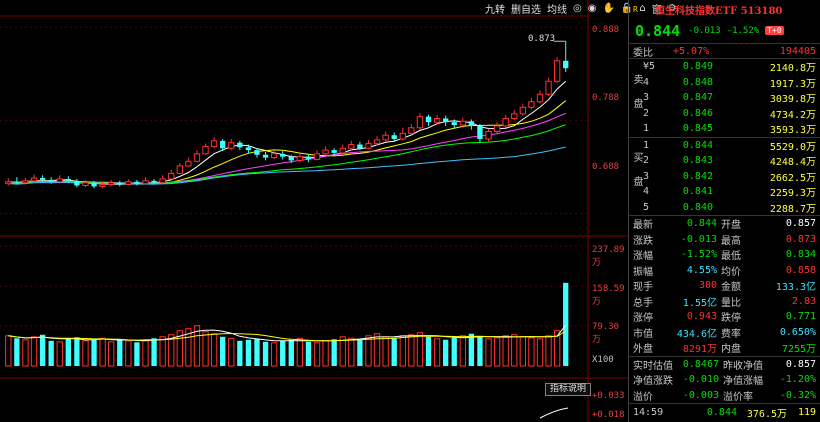  Describe the element at coordinates (797, 380) in the screenshot. I see `nav-value: -1.20%` at that location.